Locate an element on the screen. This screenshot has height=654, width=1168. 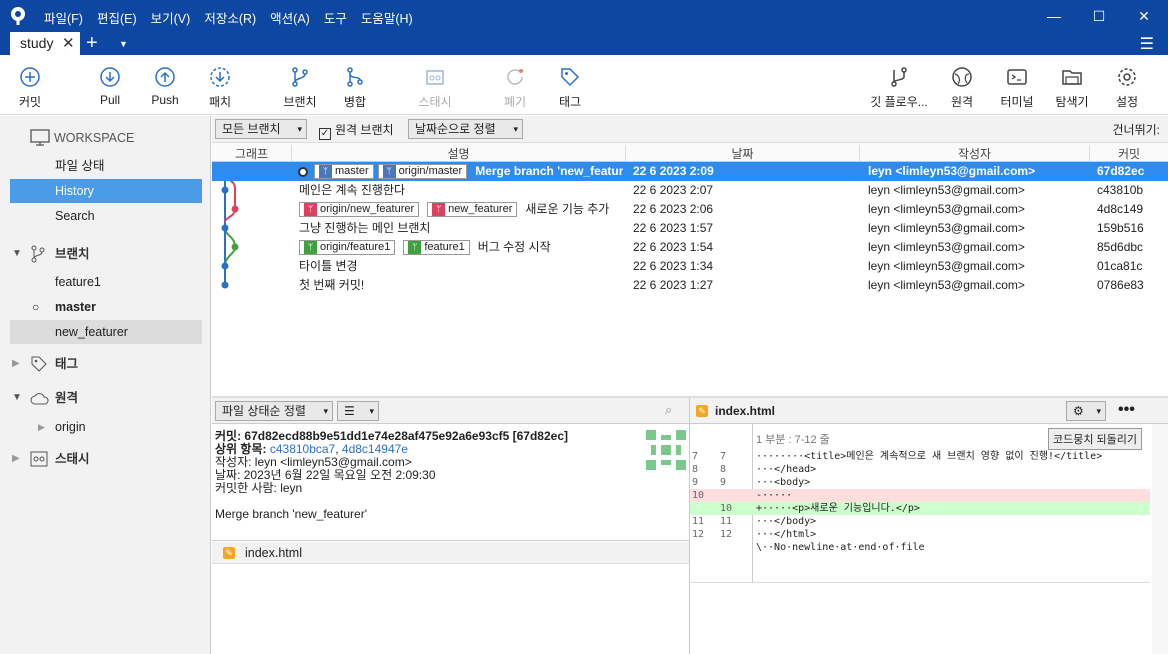
line-text: +·····<p>새로운 기능입니다.</p> is located at coordinates (838, 508).